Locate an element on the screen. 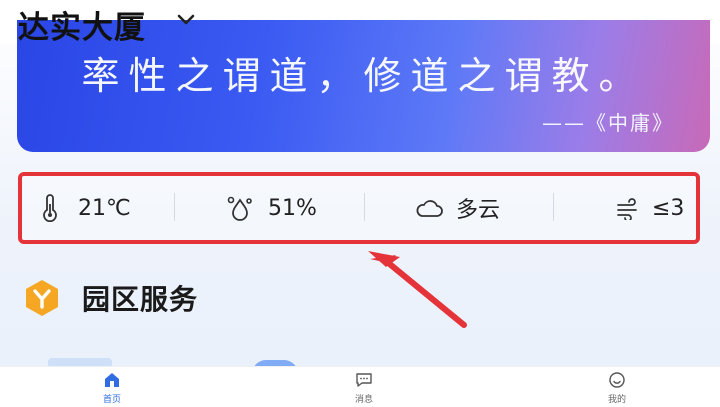  weather-humidity: 51% is located at coordinates (271, 208).